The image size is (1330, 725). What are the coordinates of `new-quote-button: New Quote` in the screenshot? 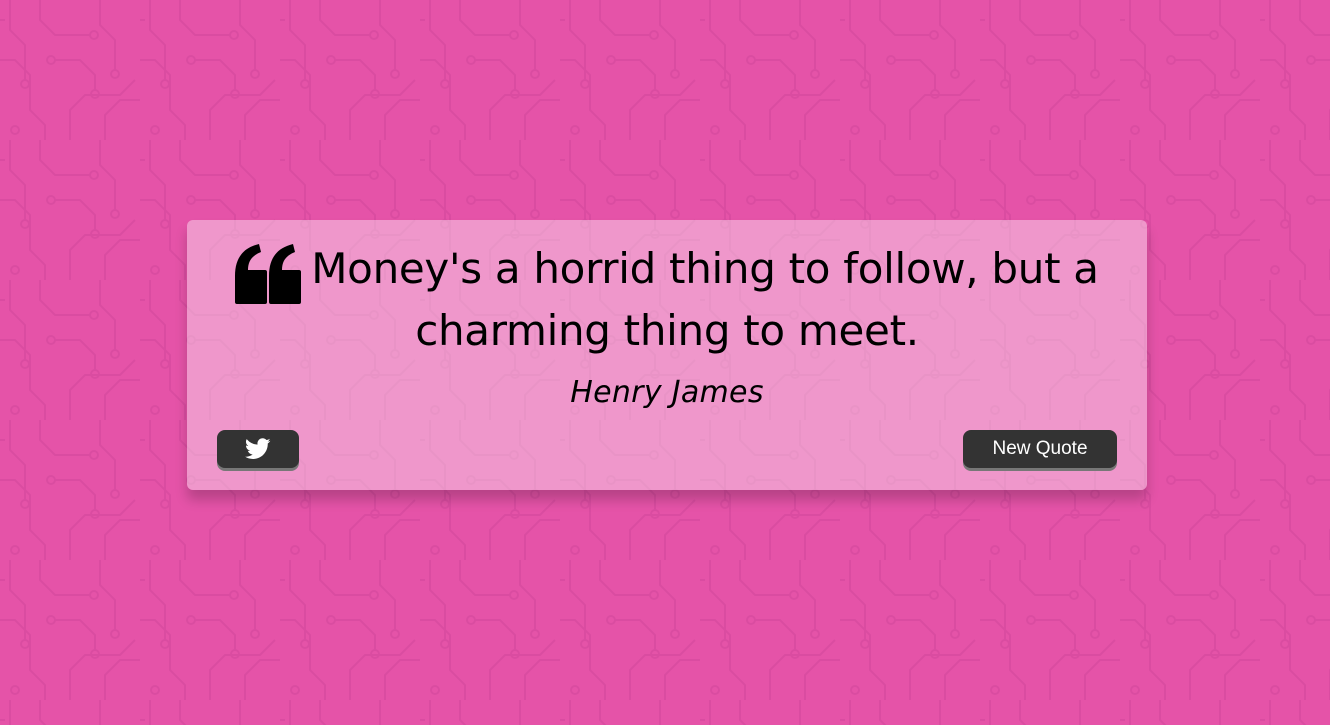 It's located at (1040, 449).